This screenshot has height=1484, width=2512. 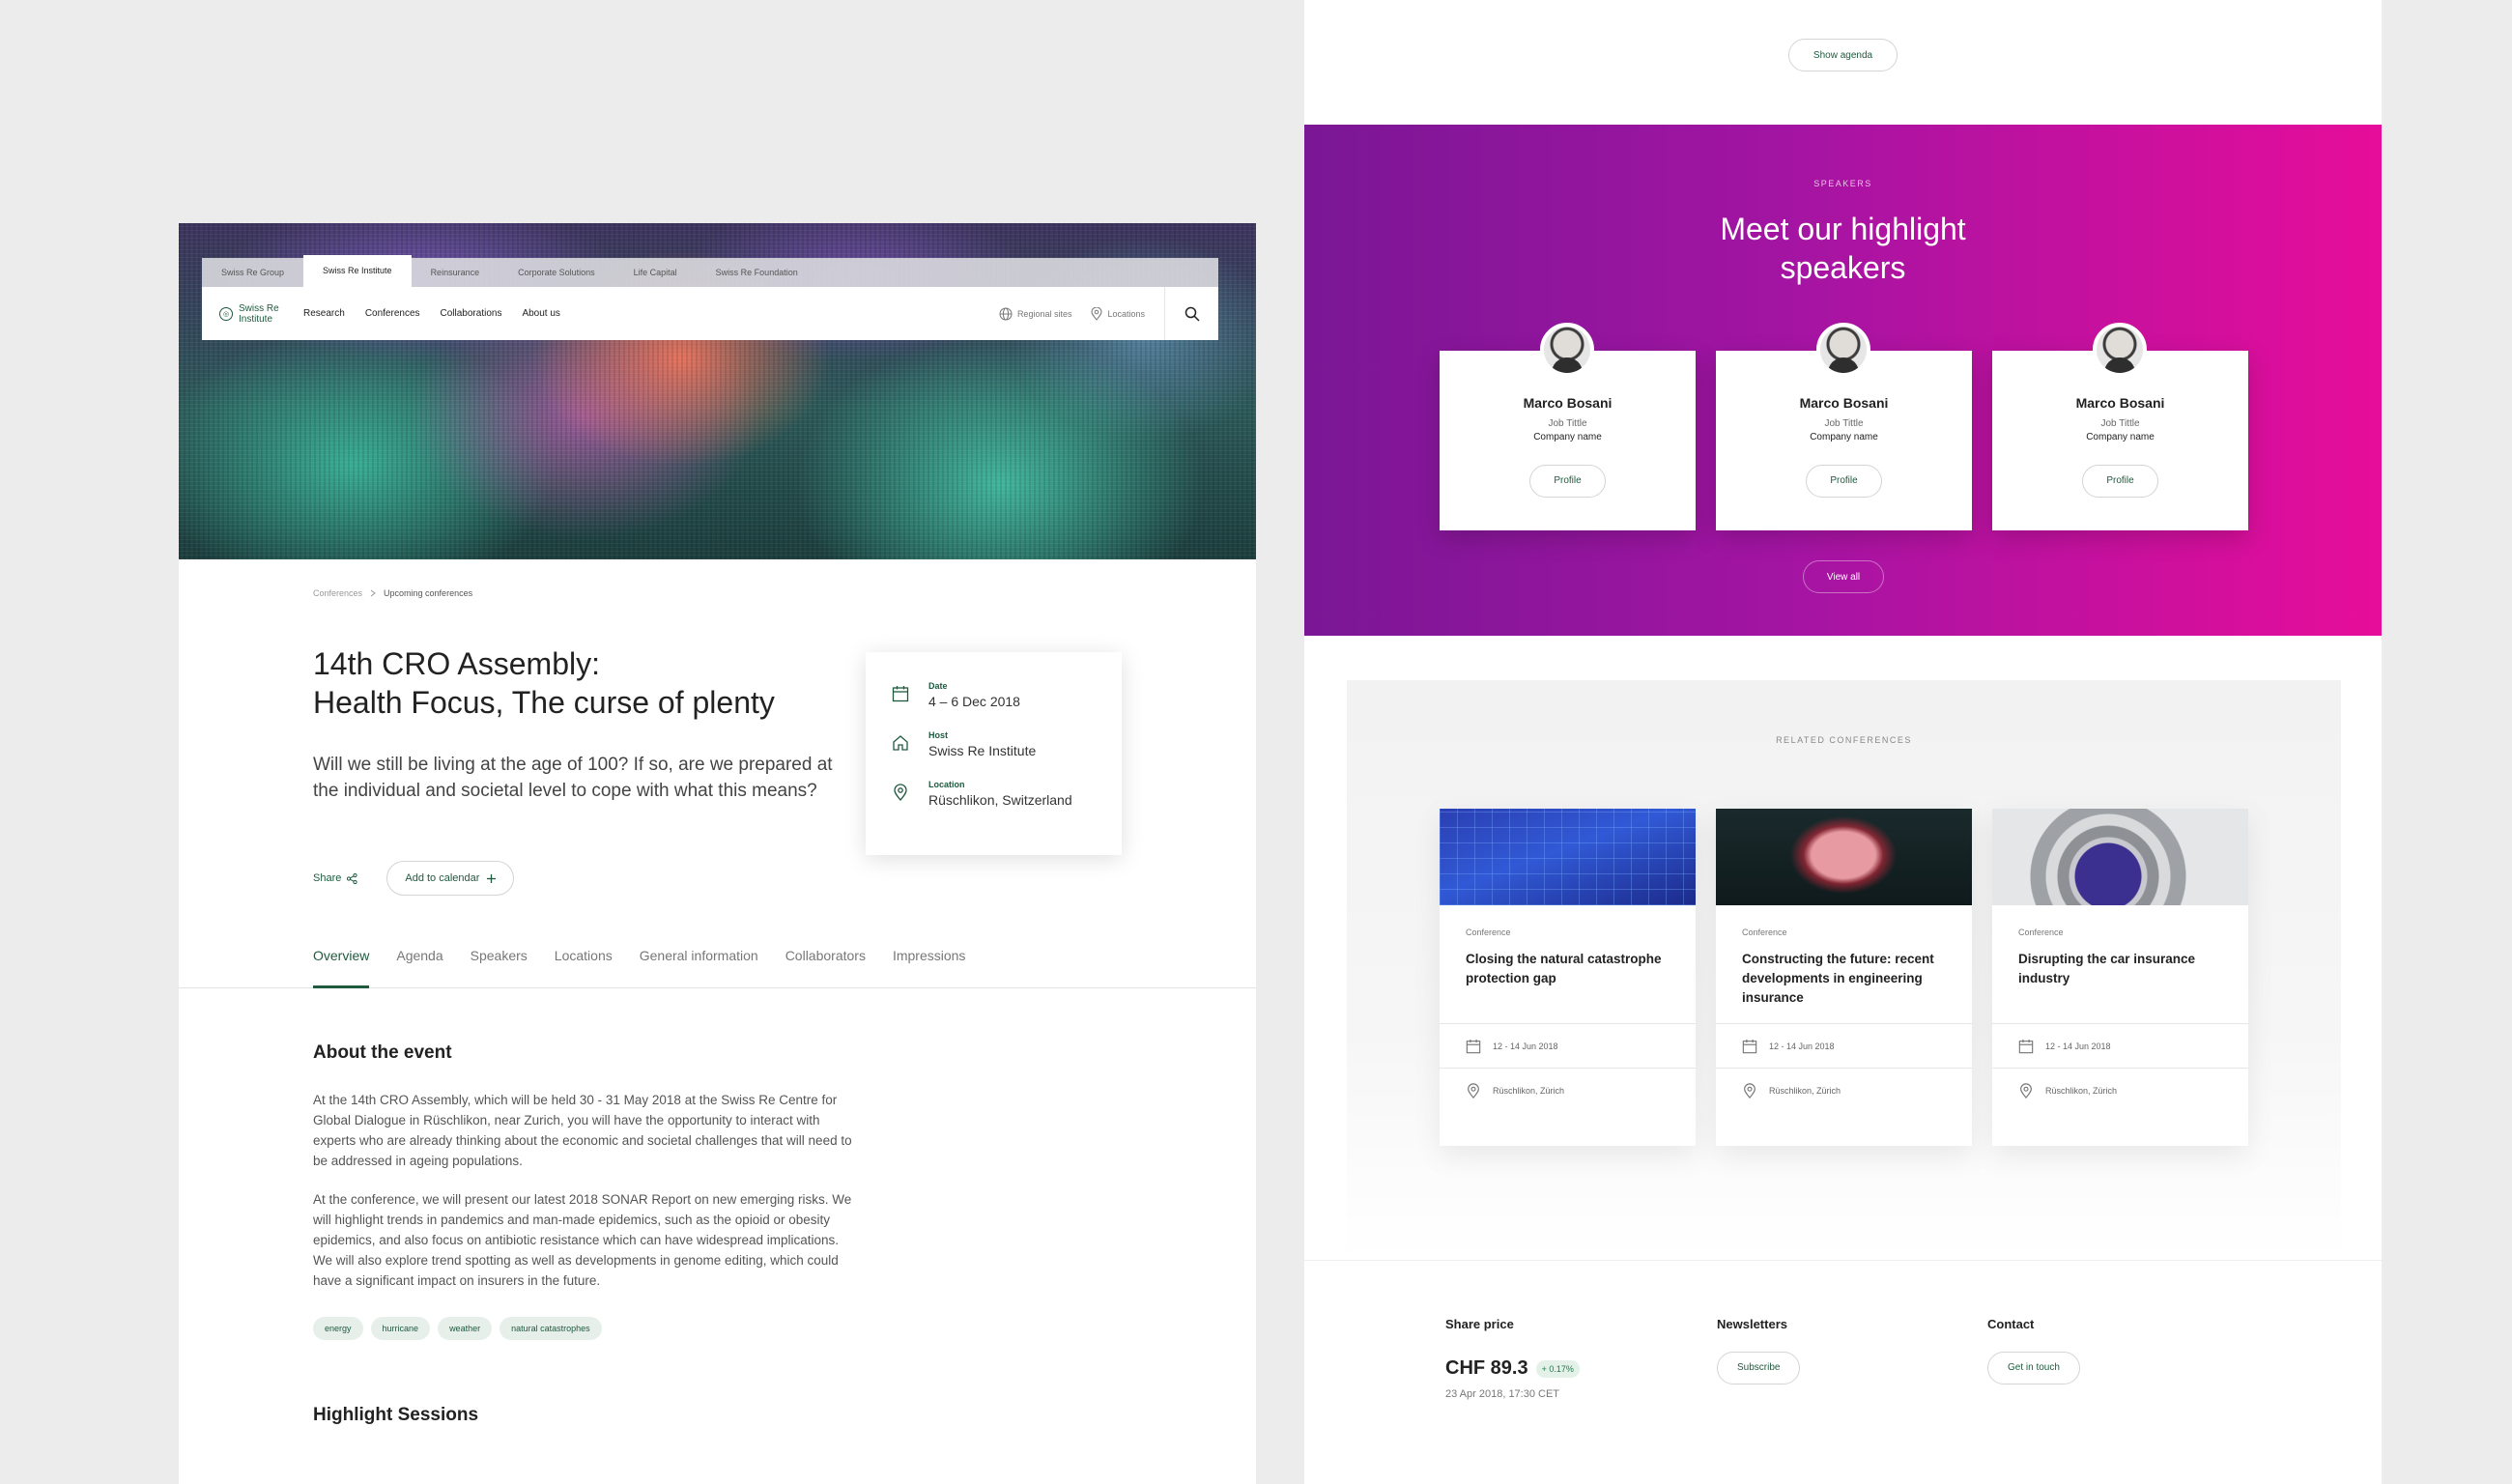 I want to click on add-to-calendar-button: Add to calendar, so click(x=450, y=879).